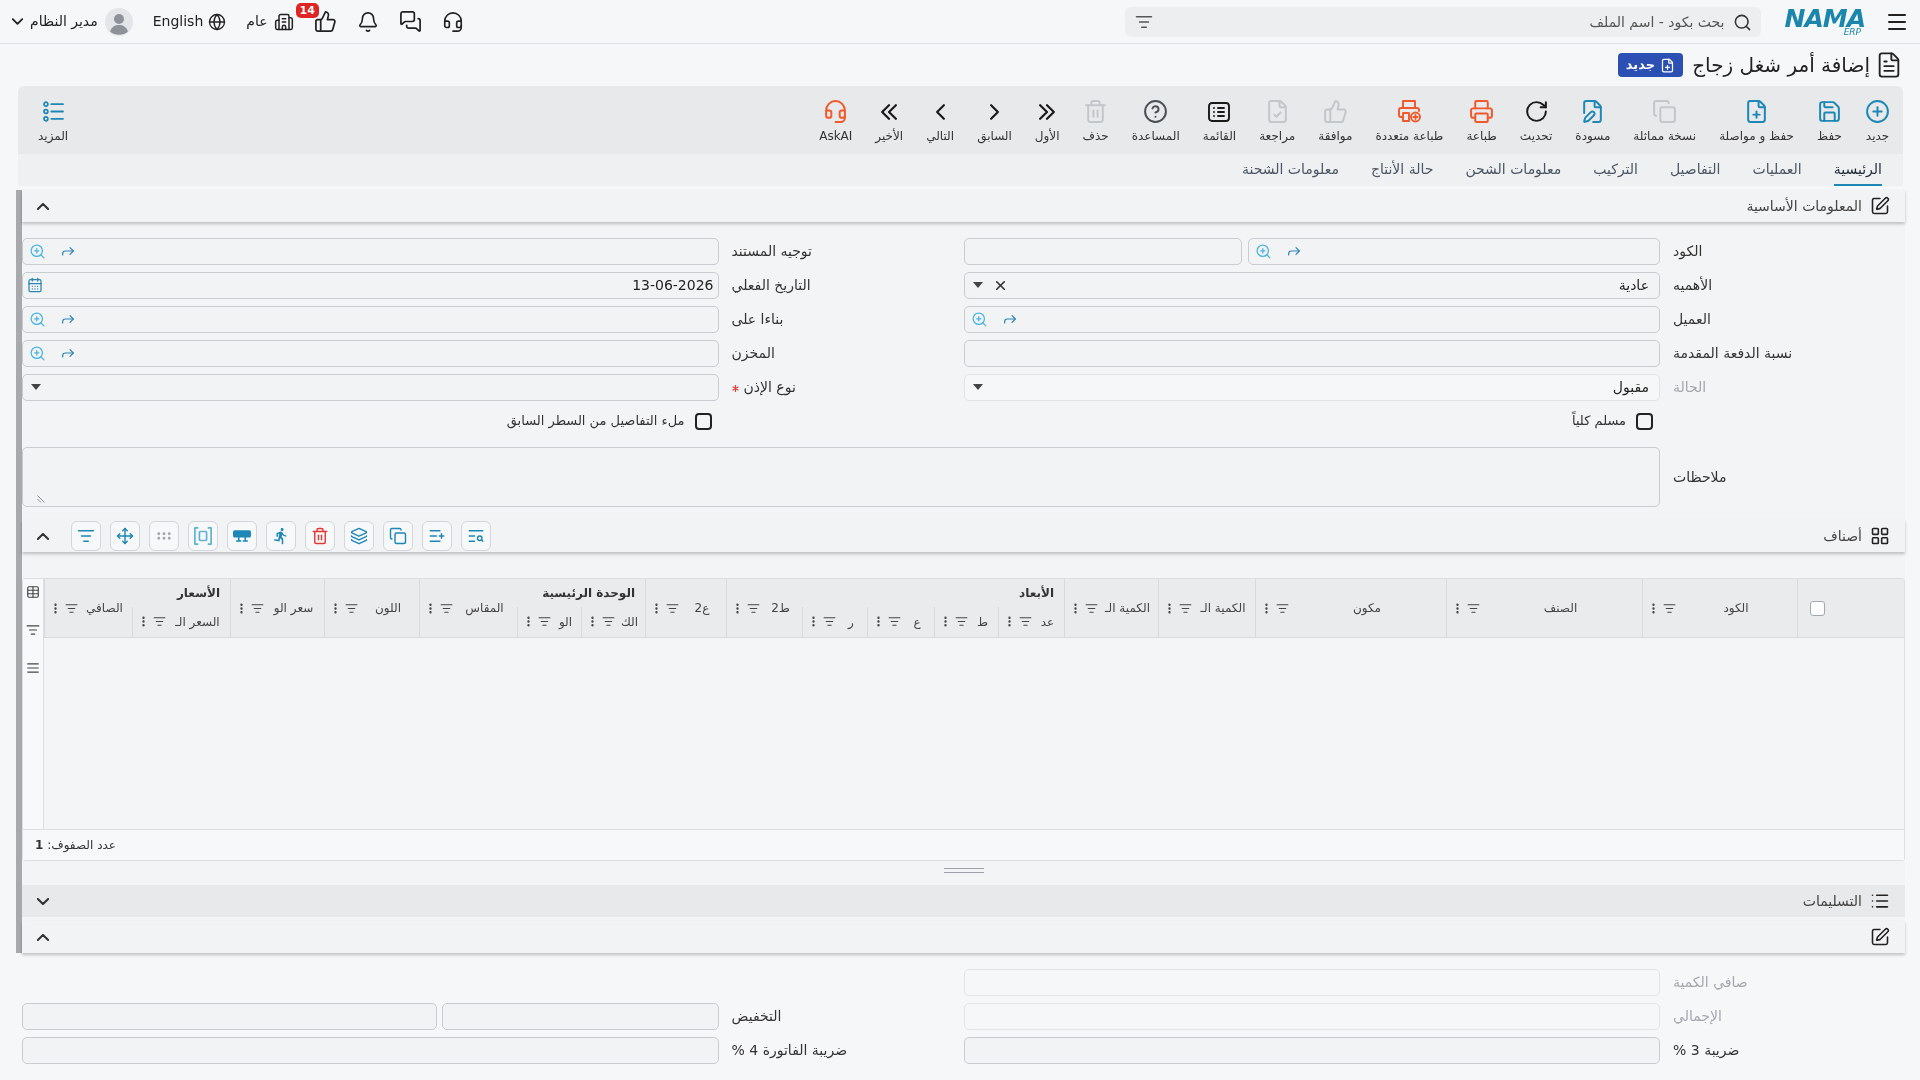  What do you see at coordinates (1742, 22) in the screenshot?
I see `search-icon` at bounding box center [1742, 22].